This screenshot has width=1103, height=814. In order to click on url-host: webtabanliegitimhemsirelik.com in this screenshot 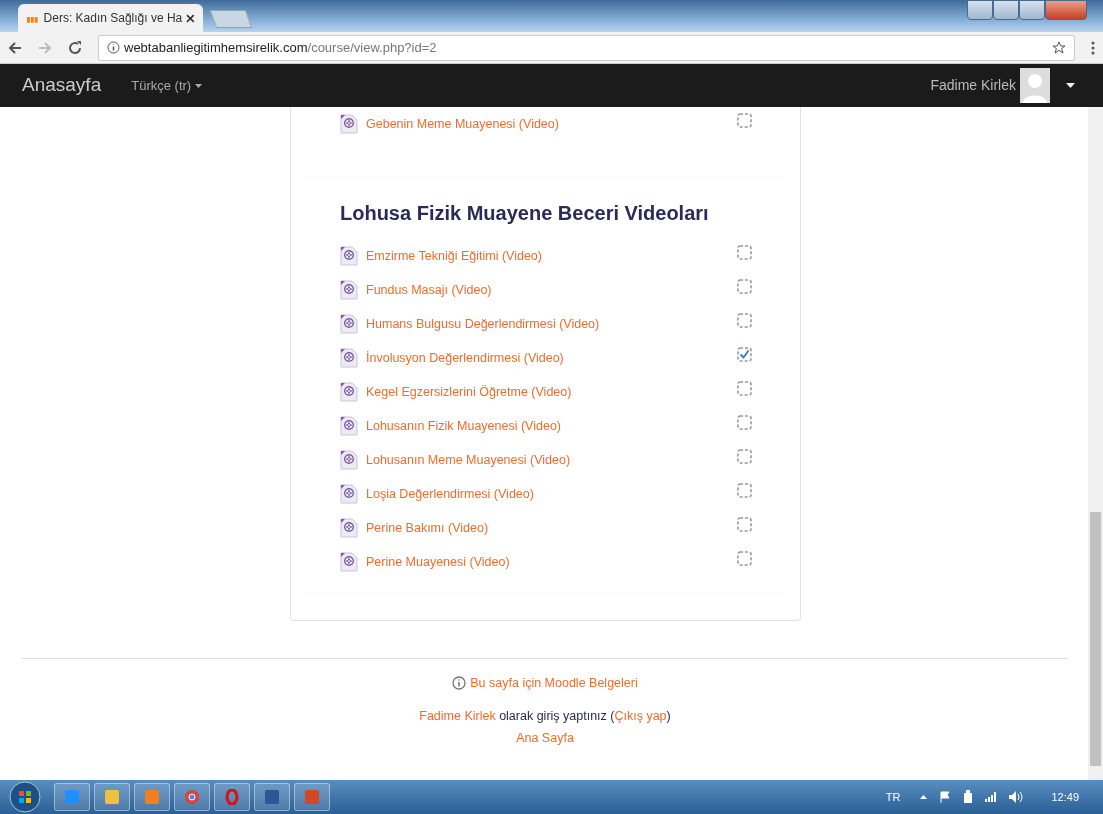, I will do `click(216, 47)`.